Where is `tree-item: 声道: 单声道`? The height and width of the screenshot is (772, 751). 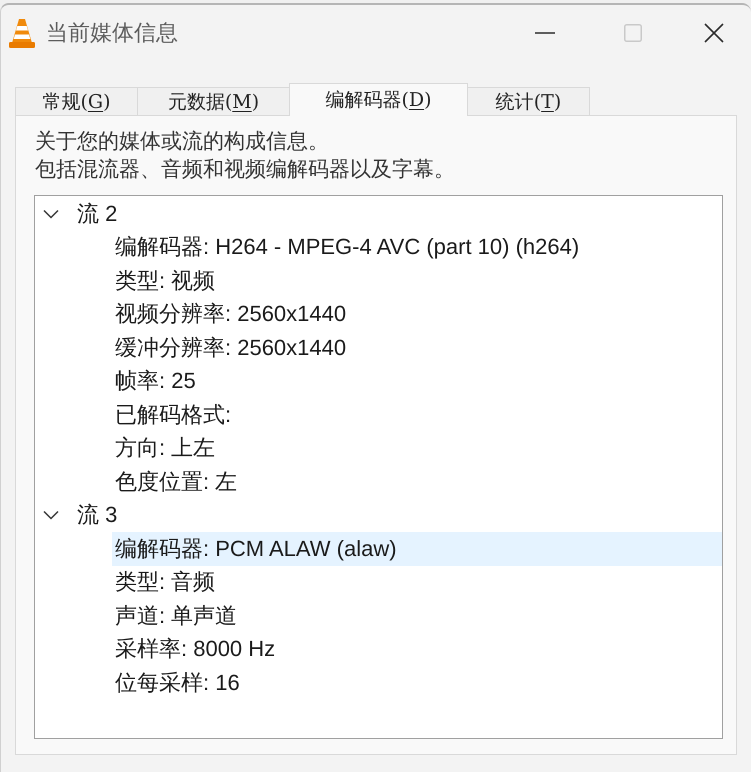
tree-item: 声道: 单声道 is located at coordinates (417, 615).